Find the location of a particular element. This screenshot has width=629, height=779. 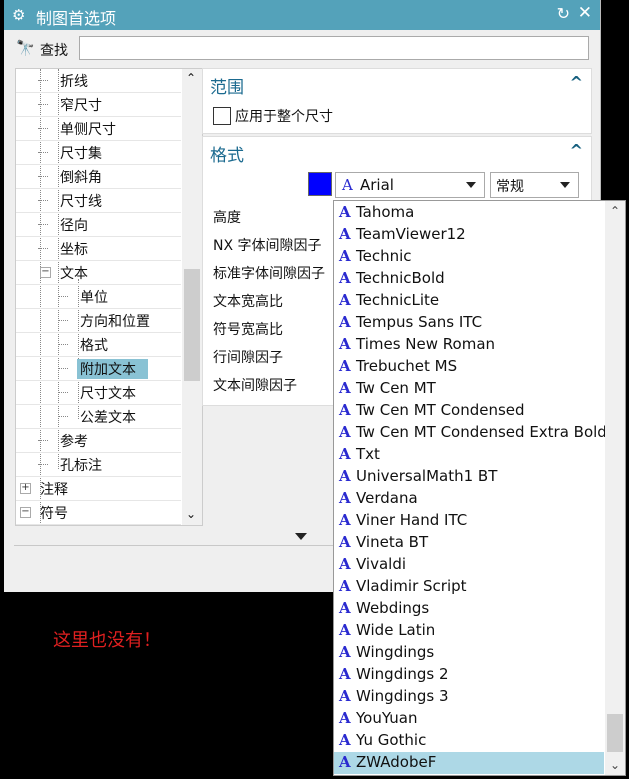

tree-item-label: 坐标 is located at coordinates (74, 250).